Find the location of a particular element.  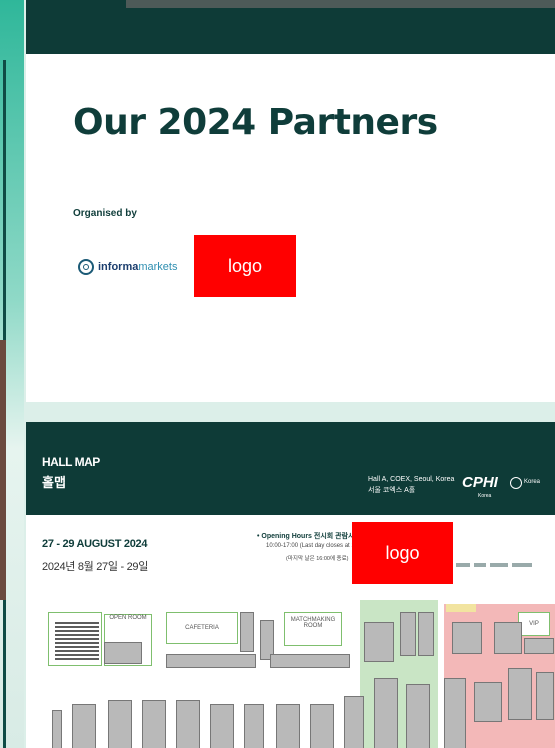

seating-area is located at coordinates (75, 639).